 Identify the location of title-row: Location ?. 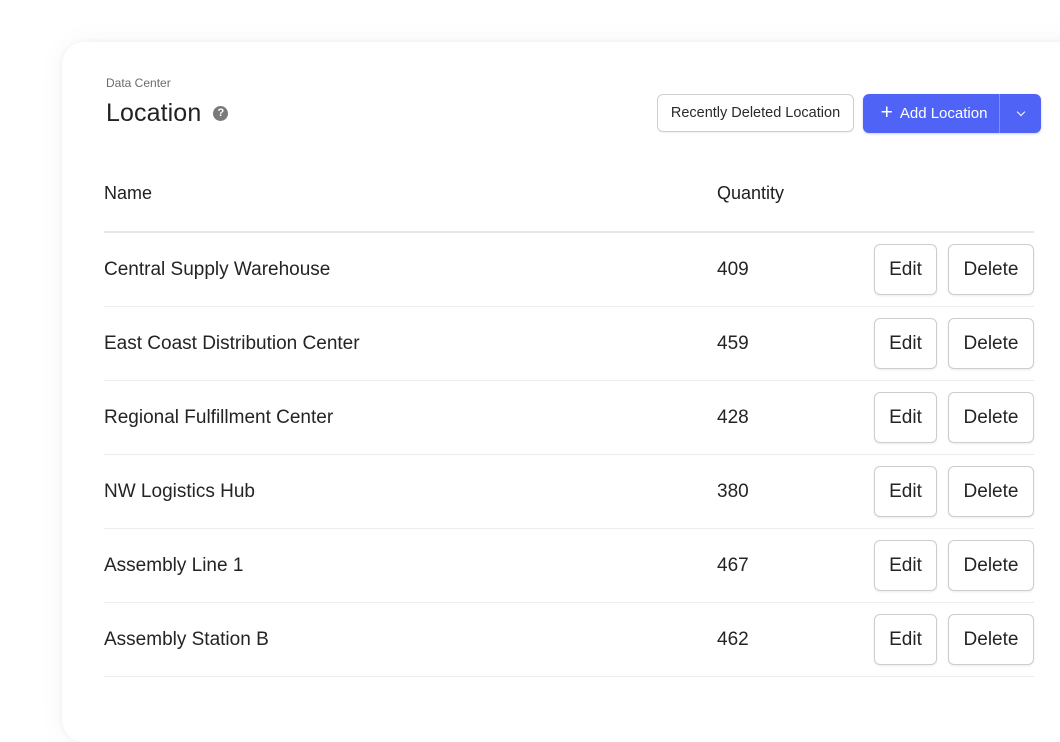
(167, 113).